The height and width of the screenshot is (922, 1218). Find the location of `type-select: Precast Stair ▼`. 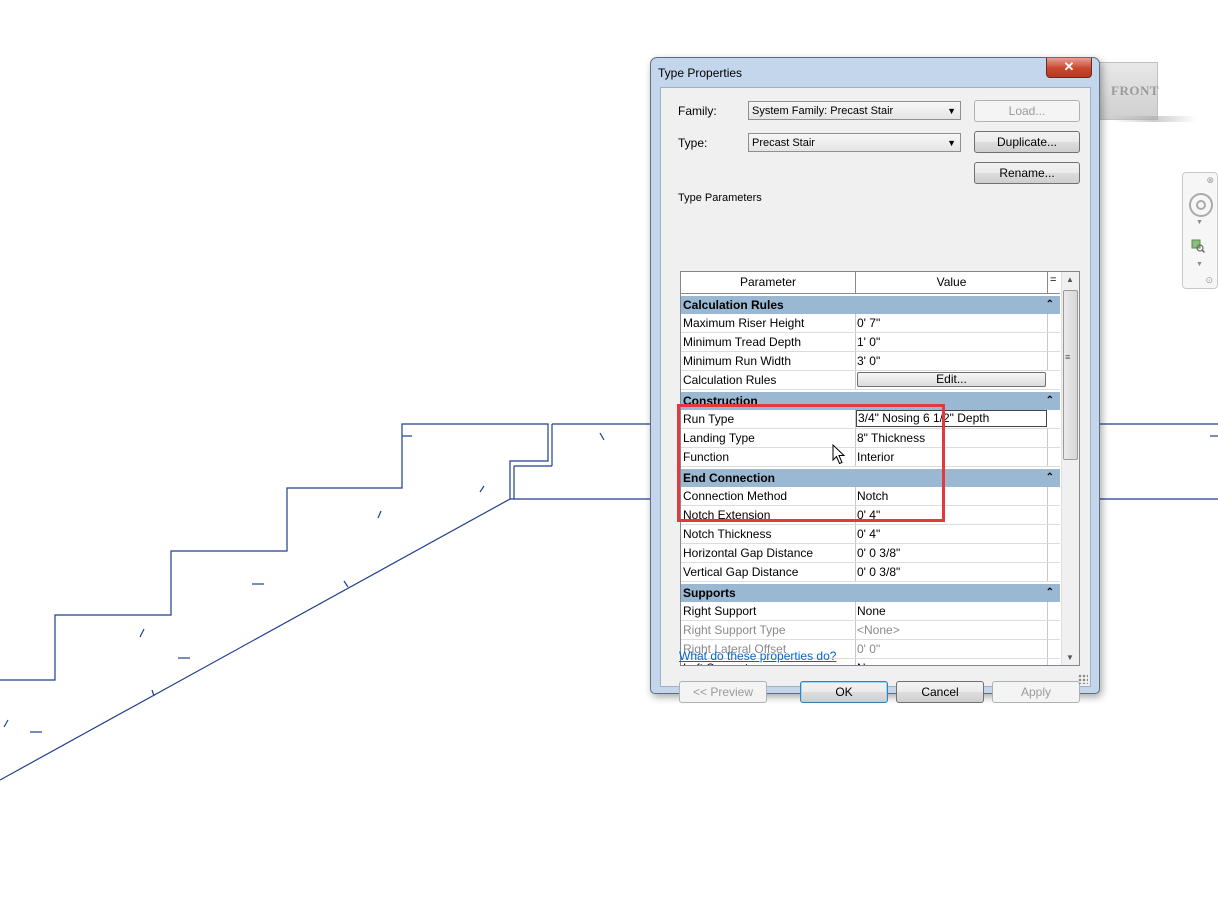

type-select: Precast Stair ▼ is located at coordinates (854, 142).